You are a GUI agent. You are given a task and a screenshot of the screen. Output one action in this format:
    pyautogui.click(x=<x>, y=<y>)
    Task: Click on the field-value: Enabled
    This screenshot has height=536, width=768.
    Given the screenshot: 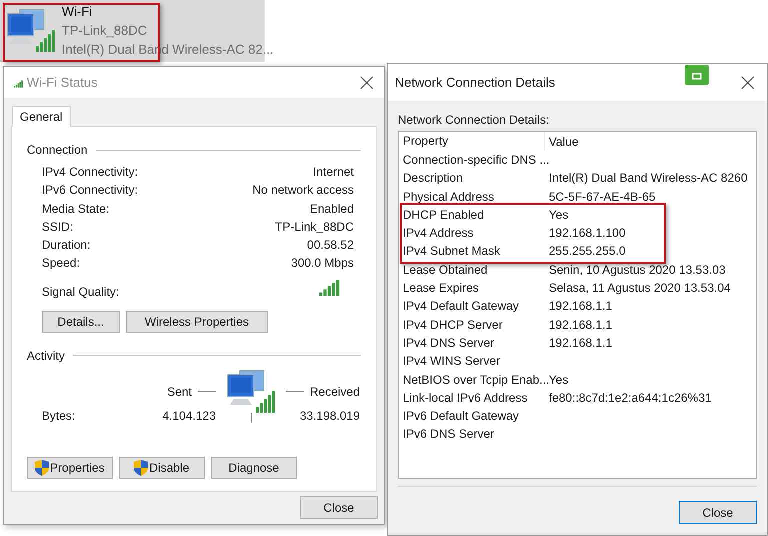 What is the action you would take?
    pyautogui.click(x=332, y=209)
    